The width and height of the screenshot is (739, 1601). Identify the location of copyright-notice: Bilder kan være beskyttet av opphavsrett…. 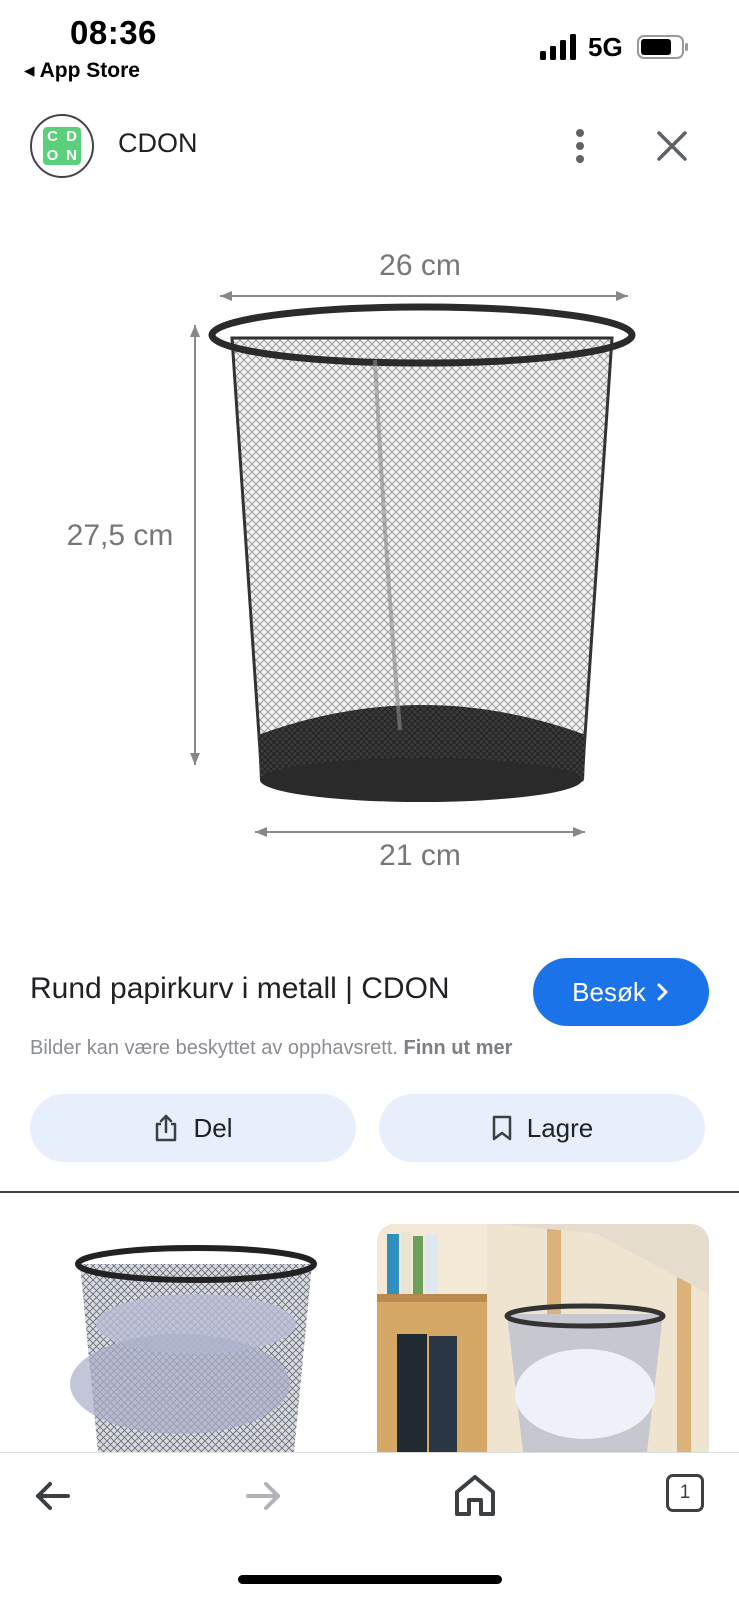
(271, 1048).